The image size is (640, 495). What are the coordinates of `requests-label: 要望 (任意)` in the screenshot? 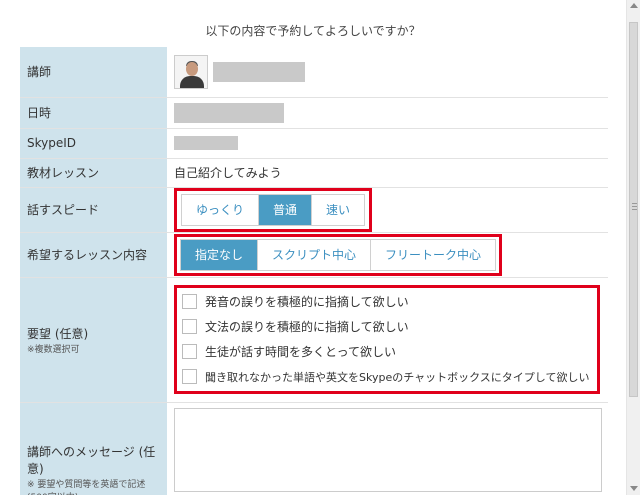 It's located at (58, 333).